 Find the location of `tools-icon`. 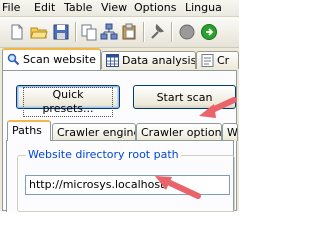

tools-icon is located at coordinates (157, 32).